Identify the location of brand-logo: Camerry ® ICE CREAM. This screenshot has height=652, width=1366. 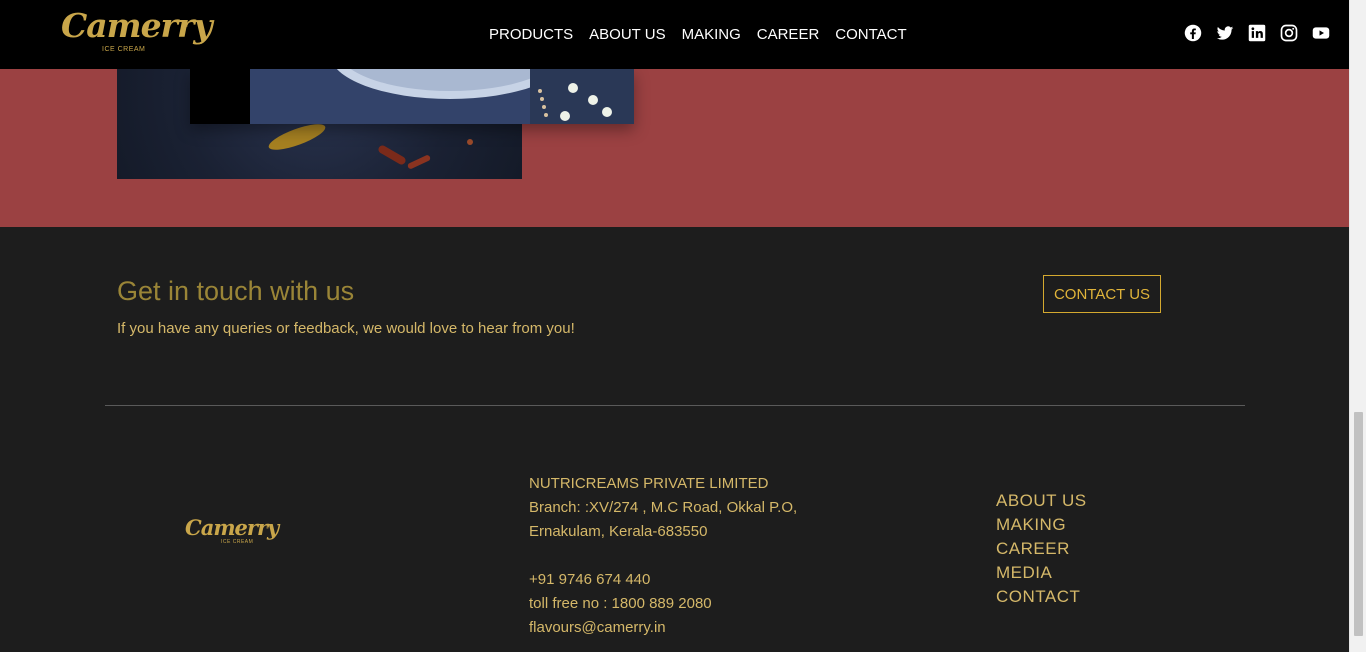
(137, 34).